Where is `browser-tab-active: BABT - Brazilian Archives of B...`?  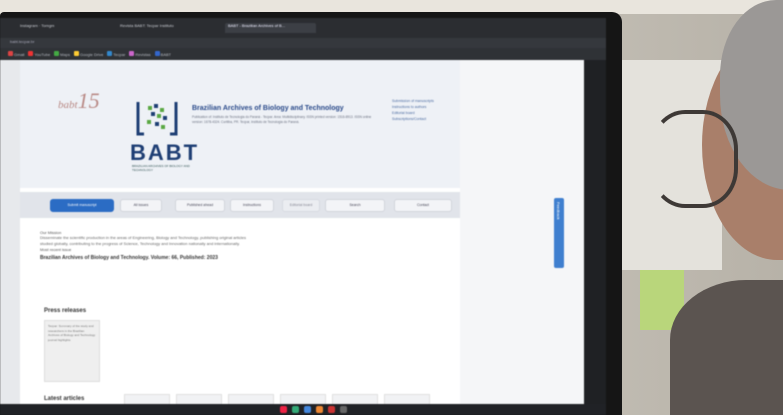 browser-tab-active: BABT - Brazilian Archives of B... is located at coordinates (270, 28).